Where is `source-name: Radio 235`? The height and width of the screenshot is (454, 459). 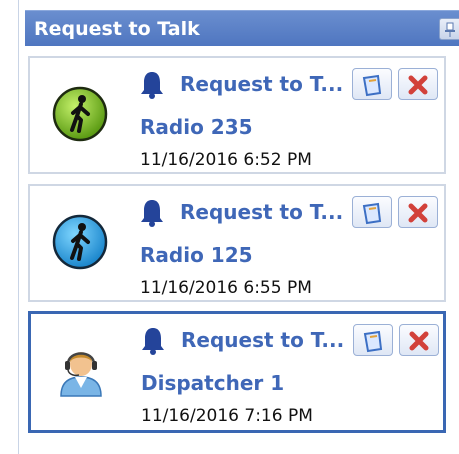
source-name: Radio 235 is located at coordinates (196, 127).